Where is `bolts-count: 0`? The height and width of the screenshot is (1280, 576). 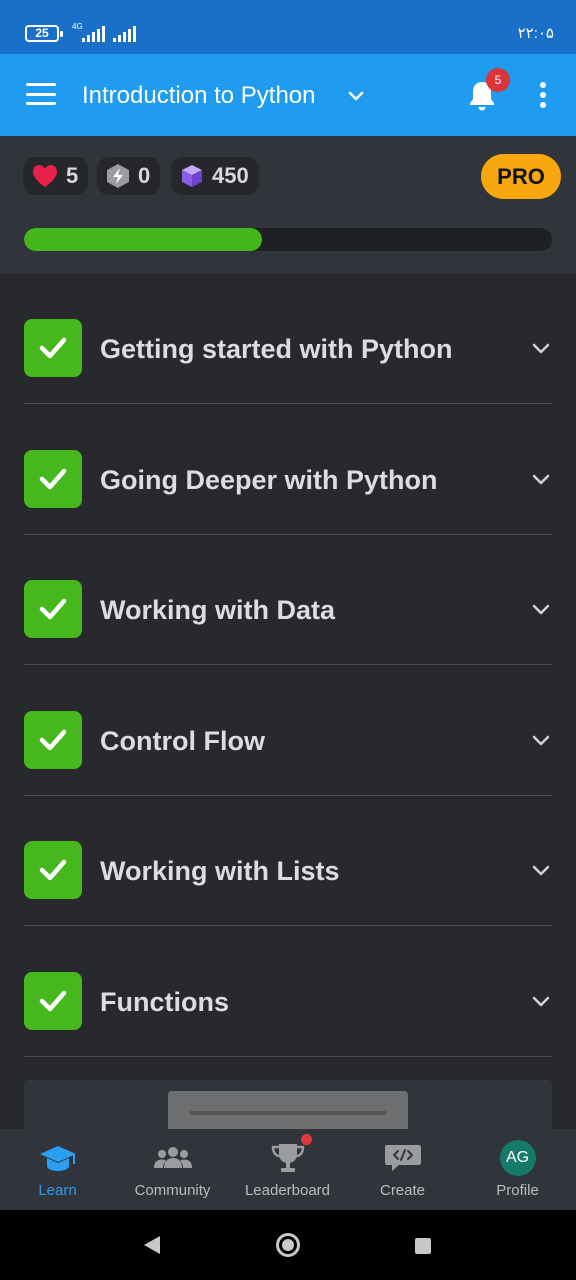 bolts-count: 0 is located at coordinates (144, 175).